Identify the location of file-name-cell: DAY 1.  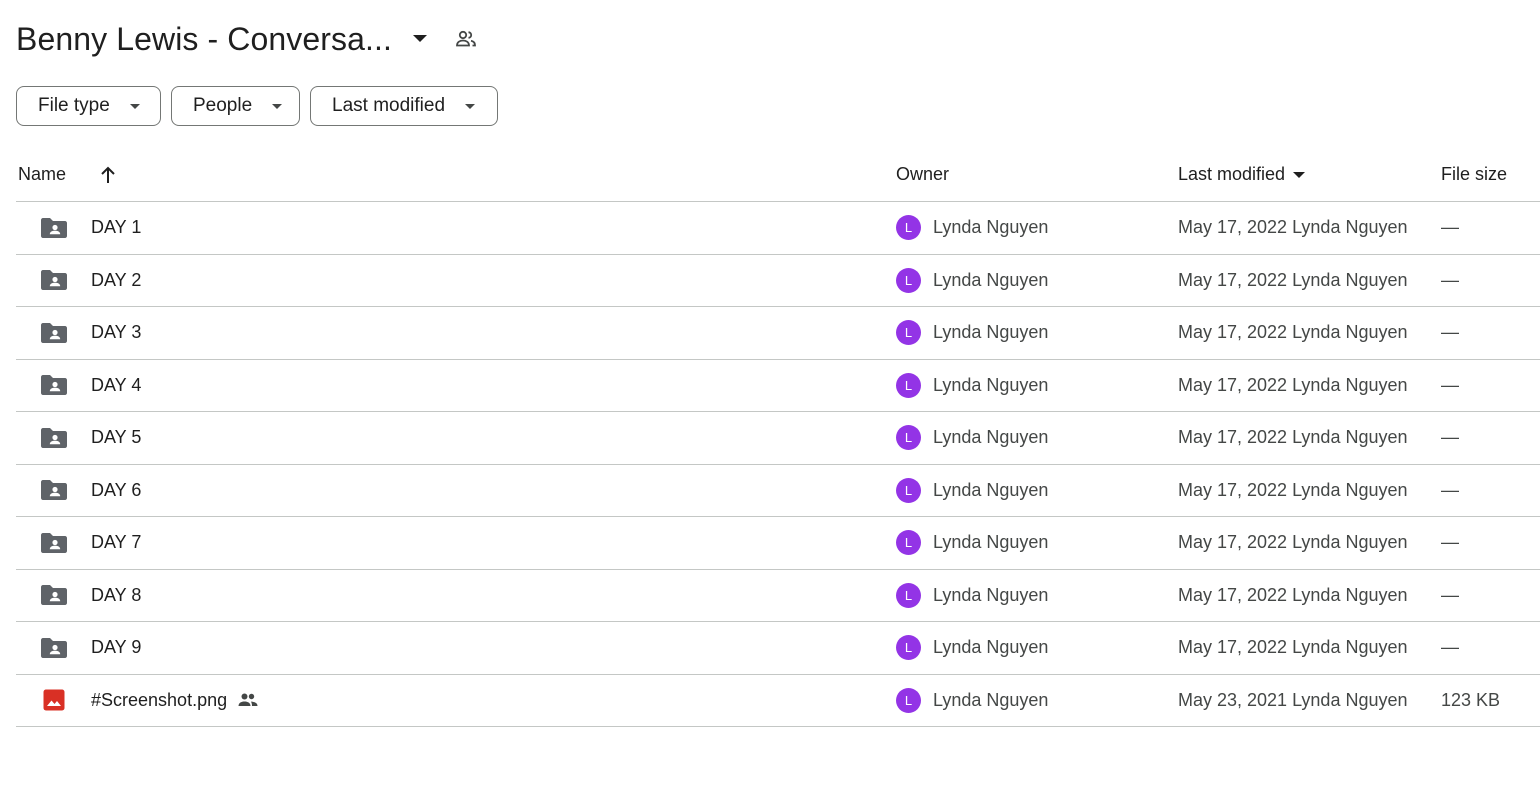
(116, 228).